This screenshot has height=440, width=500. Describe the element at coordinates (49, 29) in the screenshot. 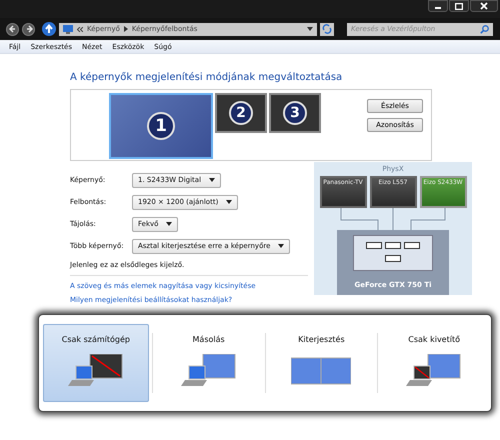

I see `up-arrow-icon` at that location.